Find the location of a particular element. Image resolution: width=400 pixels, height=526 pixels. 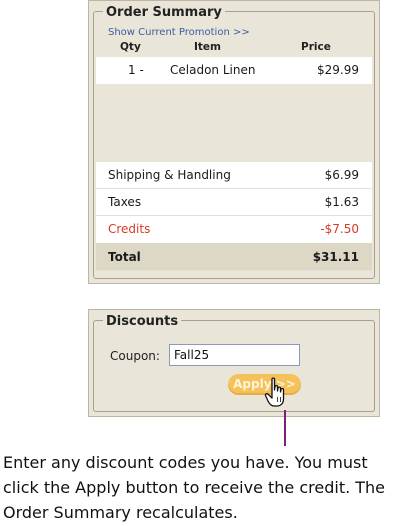

shipping-row: Shipping & Handling $6.99 is located at coordinates (234, 175).